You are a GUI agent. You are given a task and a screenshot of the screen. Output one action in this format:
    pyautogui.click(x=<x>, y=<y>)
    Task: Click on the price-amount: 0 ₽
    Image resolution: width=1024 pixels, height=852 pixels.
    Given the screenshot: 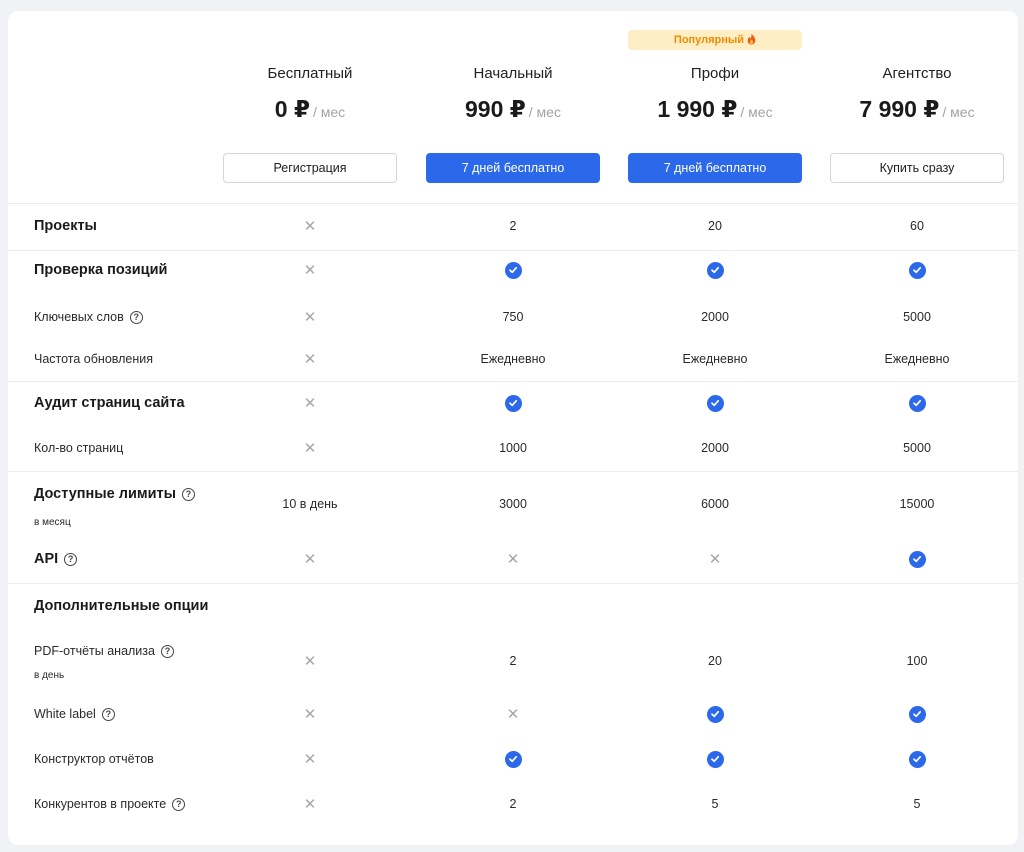 What is the action you would take?
    pyautogui.click(x=292, y=109)
    